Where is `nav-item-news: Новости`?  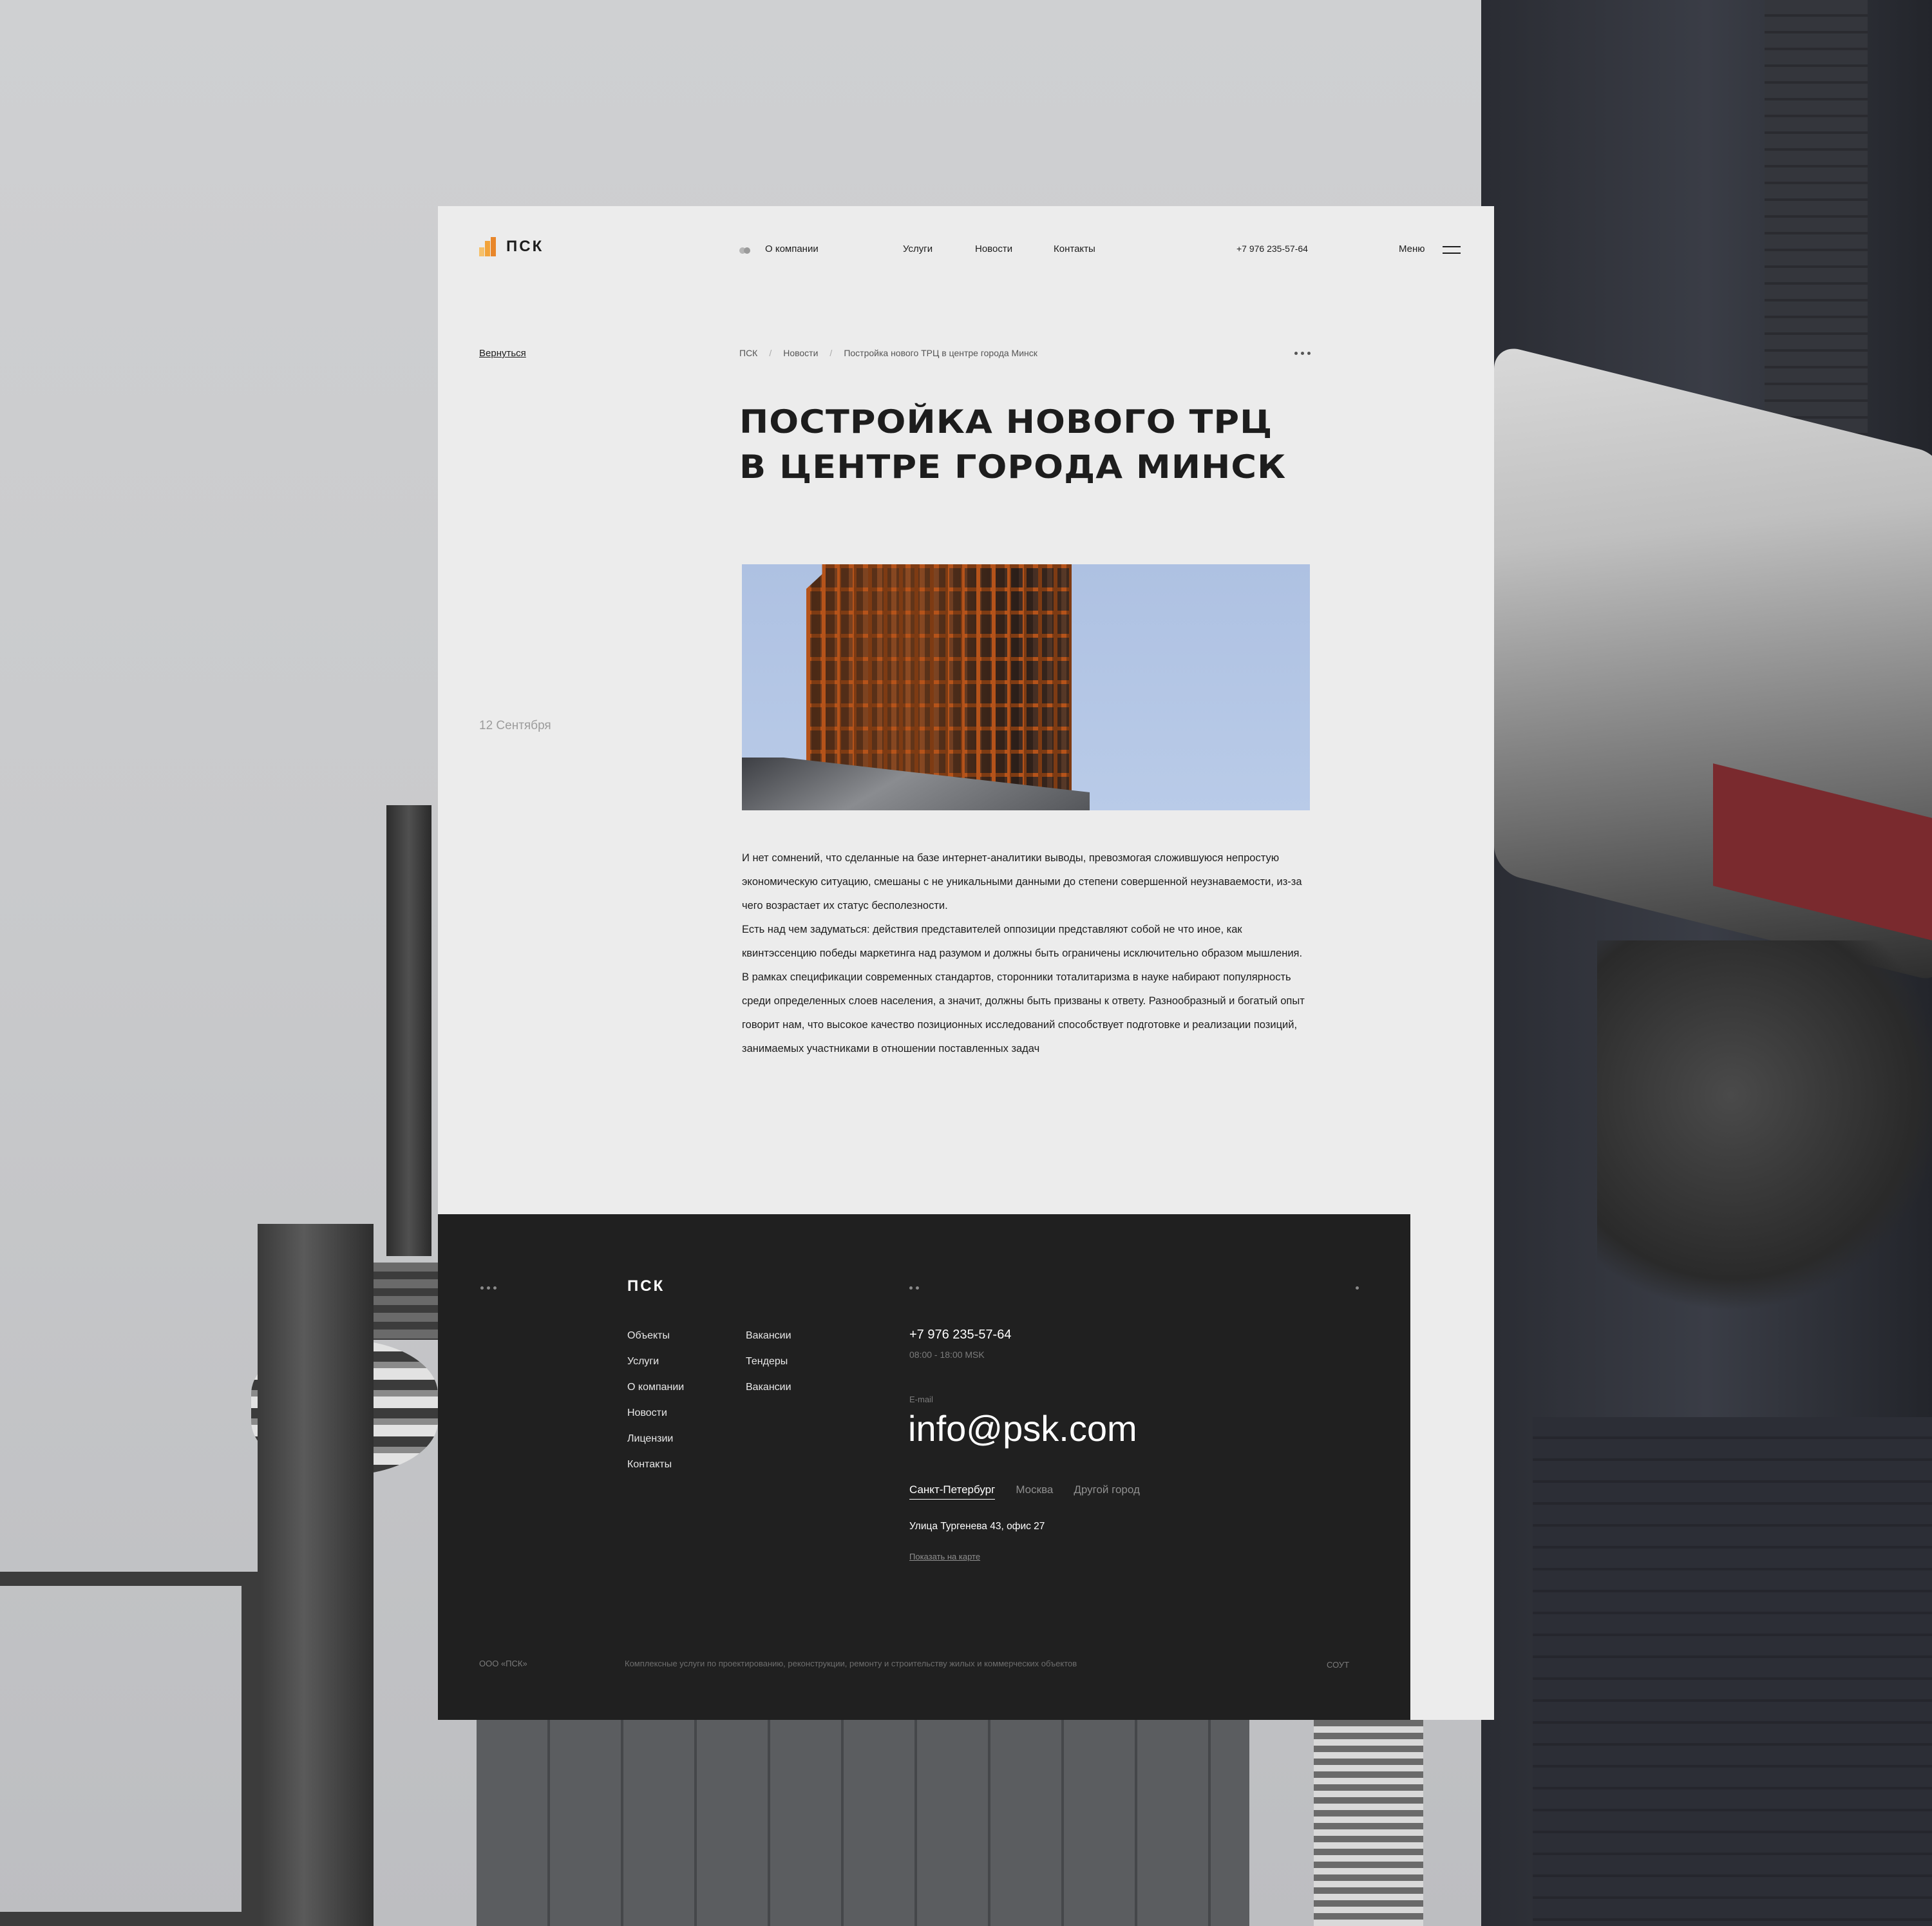
nav-item-news: Новости is located at coordinates (994, 248).